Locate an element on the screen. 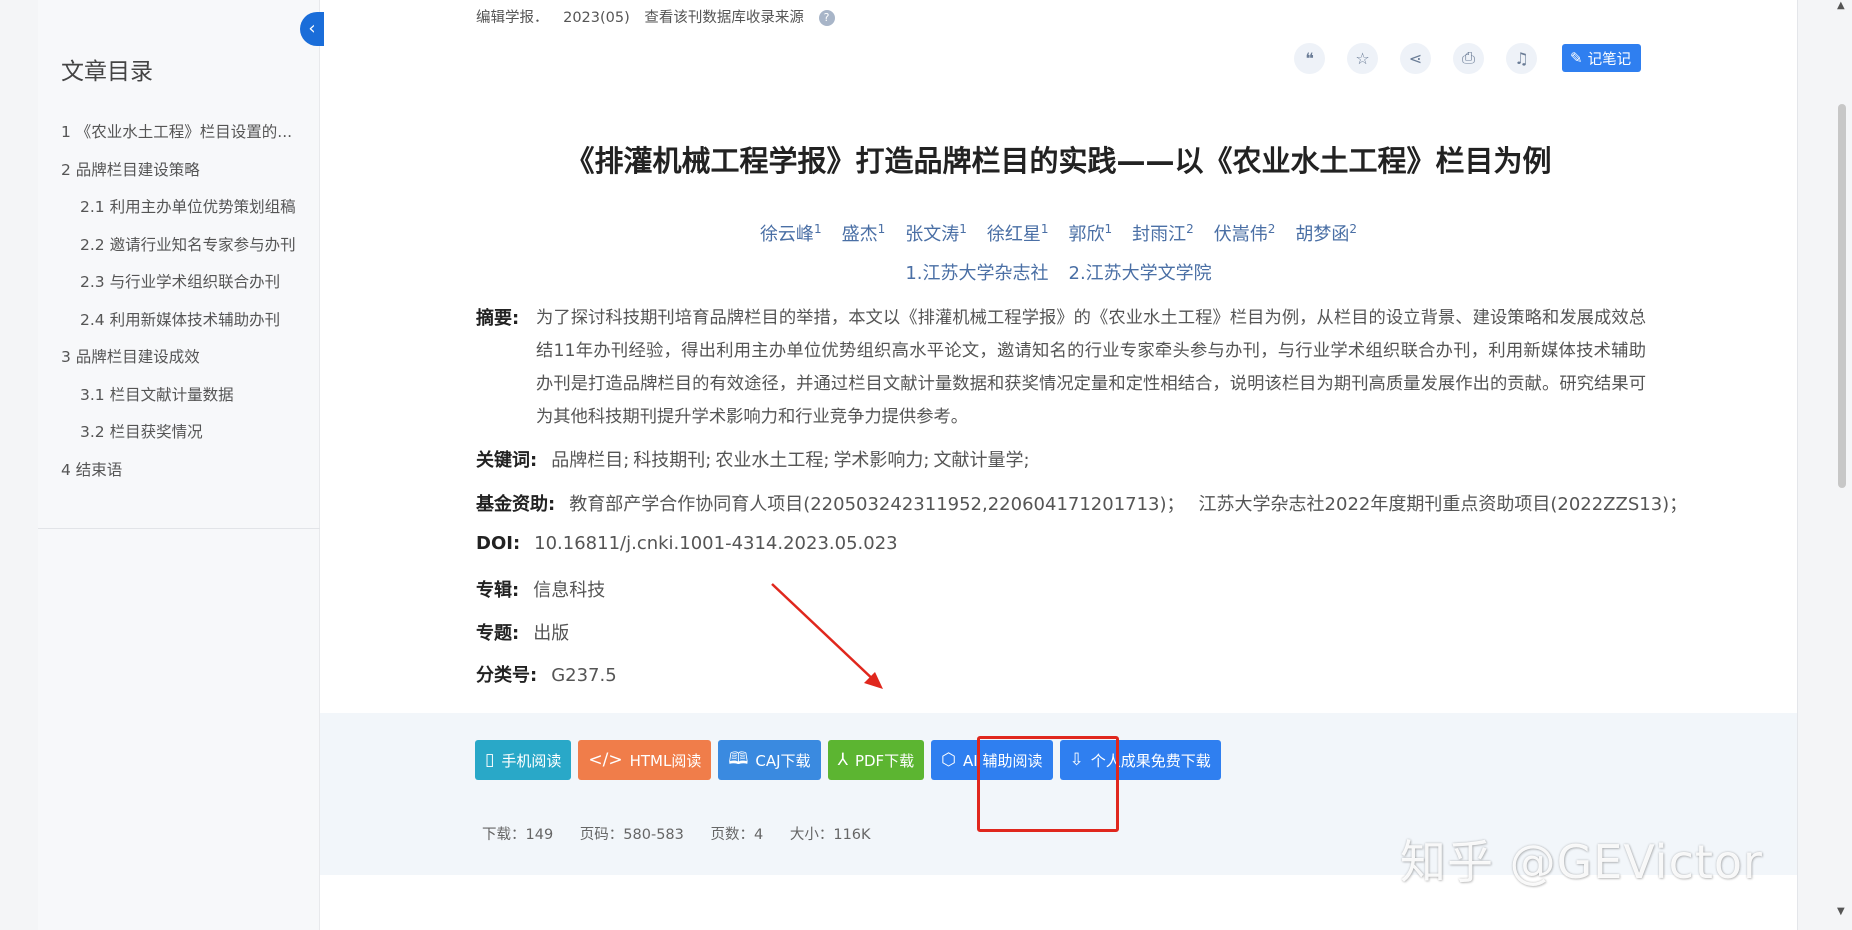 This screenshot has height=930, width=1852. page-count: 页数：4 is located at coordinates (737, 835).